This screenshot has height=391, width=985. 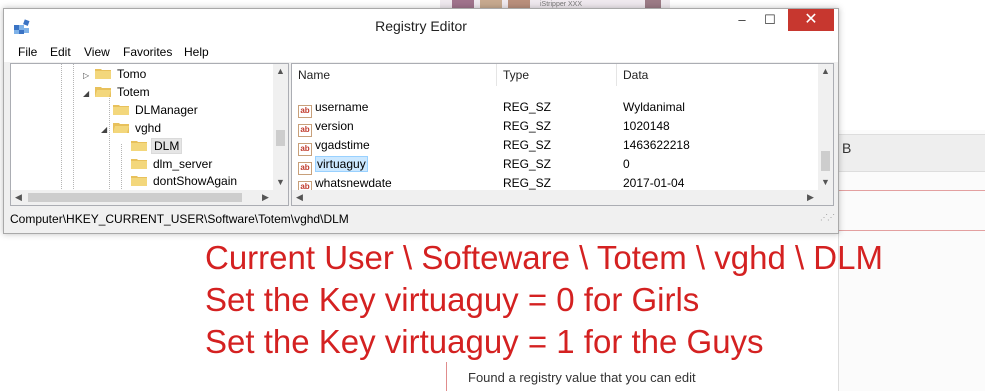 I want to click on minimize-button: –, so click(x=742, y=20).